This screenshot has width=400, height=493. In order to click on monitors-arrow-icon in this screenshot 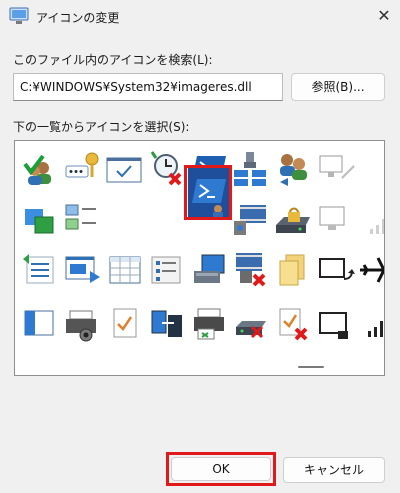, I will do `click(167, 324)`.